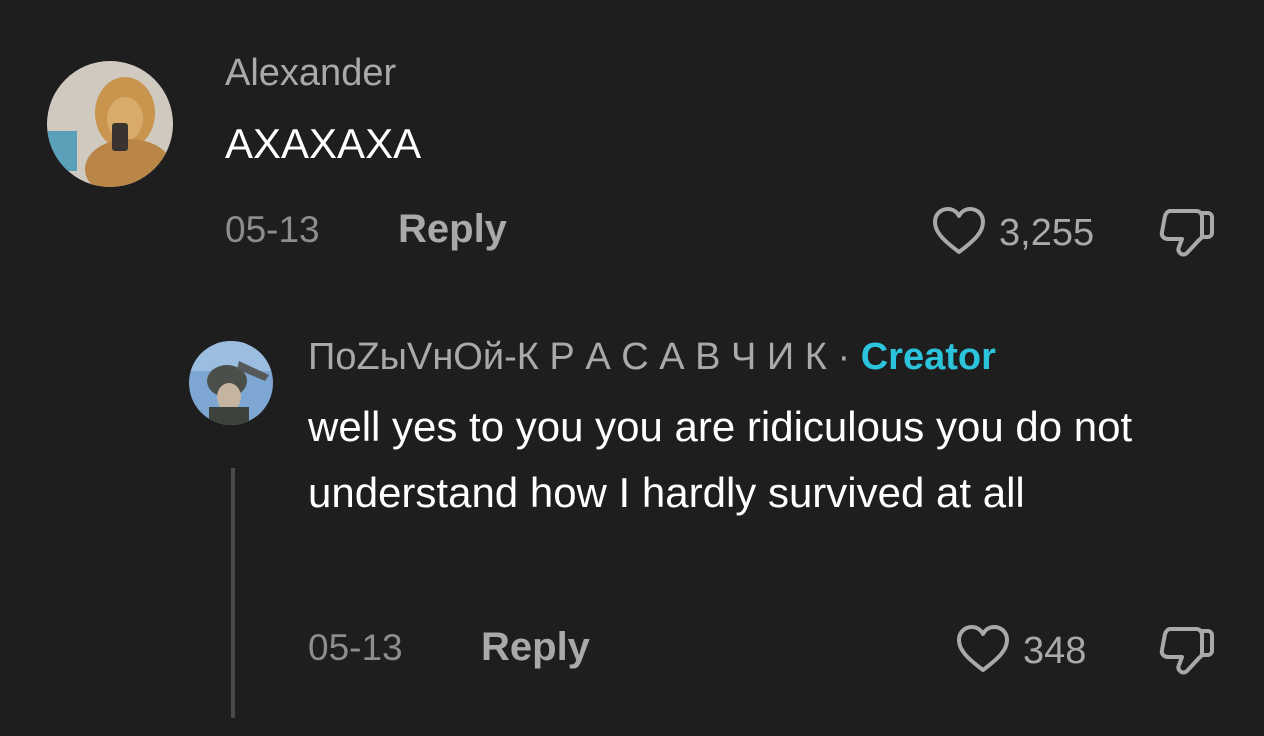 Image resolution: width=1264 pixels, height=736 pixels. What do you see at coordinates (1020, 651) in the screenshot?
I see `like-button: 348` at bounding box center [1020, 651].